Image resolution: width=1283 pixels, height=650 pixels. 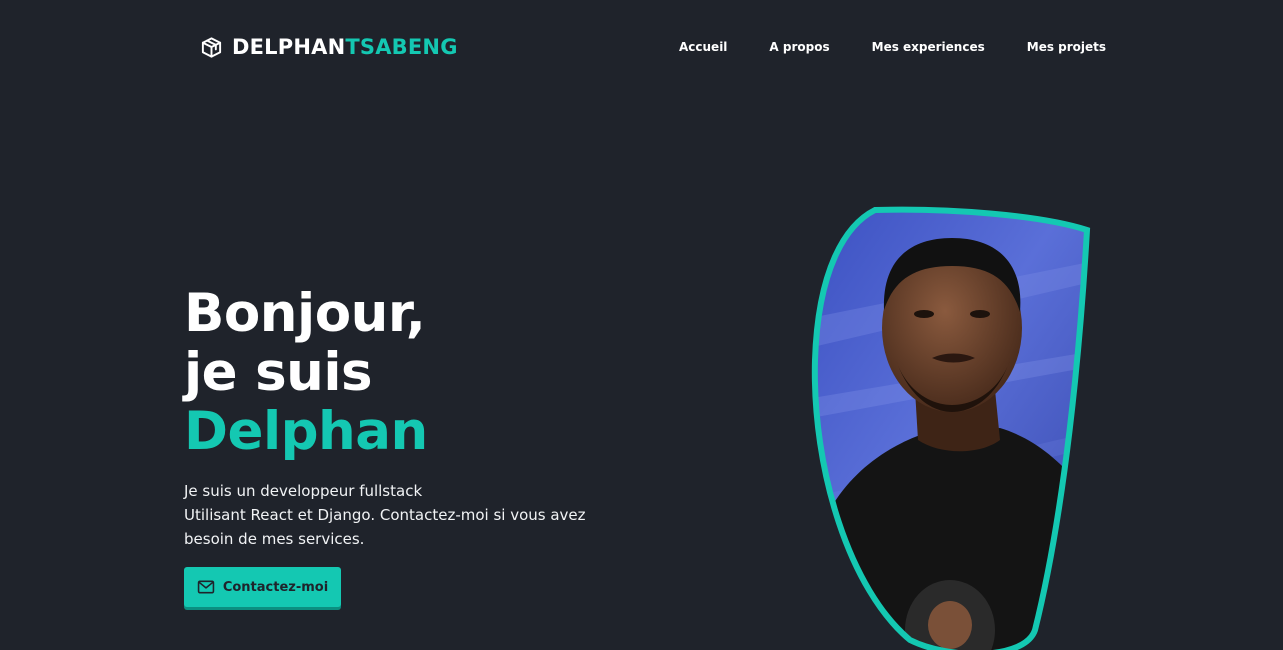 What do you see at coordinates (306, 431) in the screenshot?
I see `hero-title-name: Delphan` at bounding box center [306, 431].